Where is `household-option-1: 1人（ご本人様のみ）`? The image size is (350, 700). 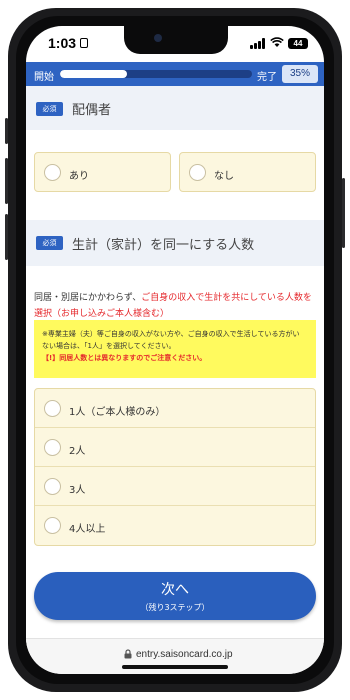
household-option-1: 1人（ご本人様のみ） is located at coordinates (175, 408).